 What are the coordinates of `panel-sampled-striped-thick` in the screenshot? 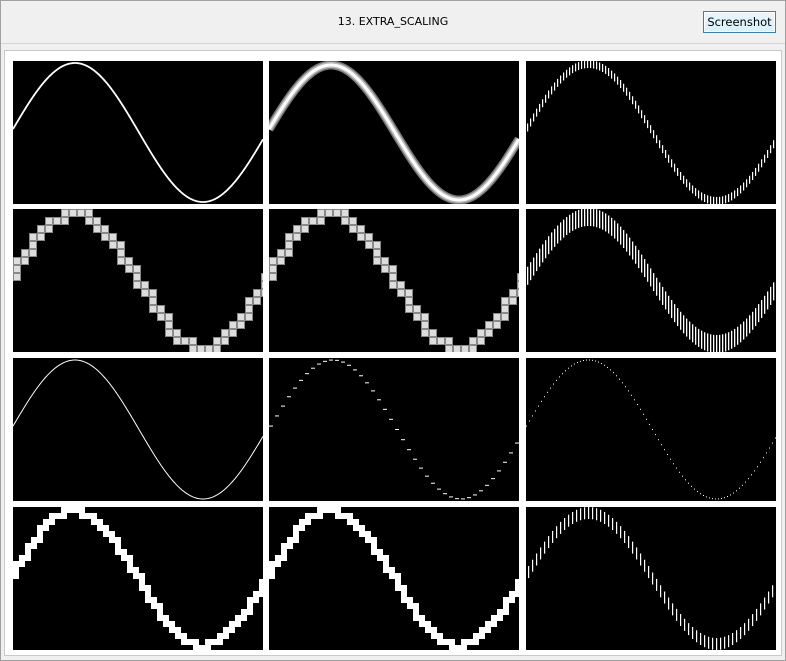 It's located at (651, 280).